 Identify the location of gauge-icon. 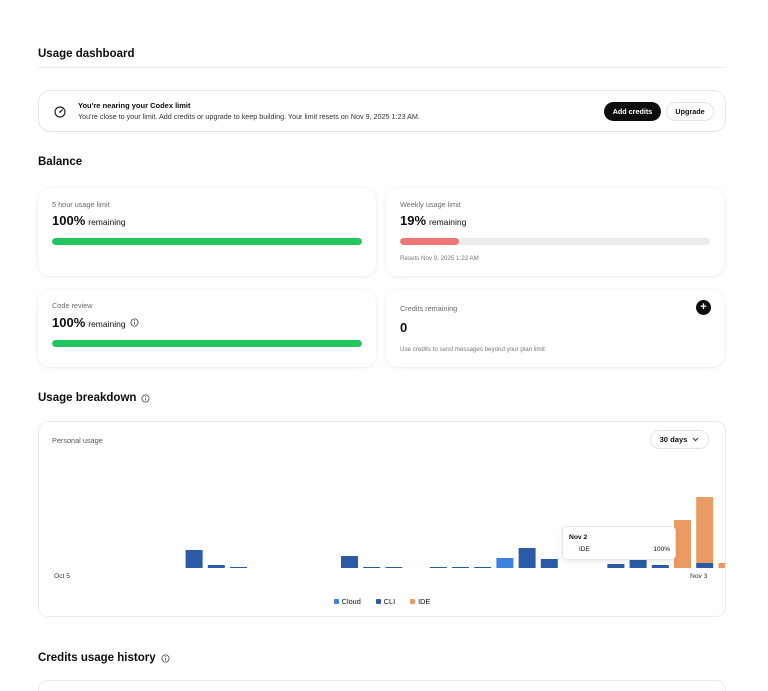
(60, 112).